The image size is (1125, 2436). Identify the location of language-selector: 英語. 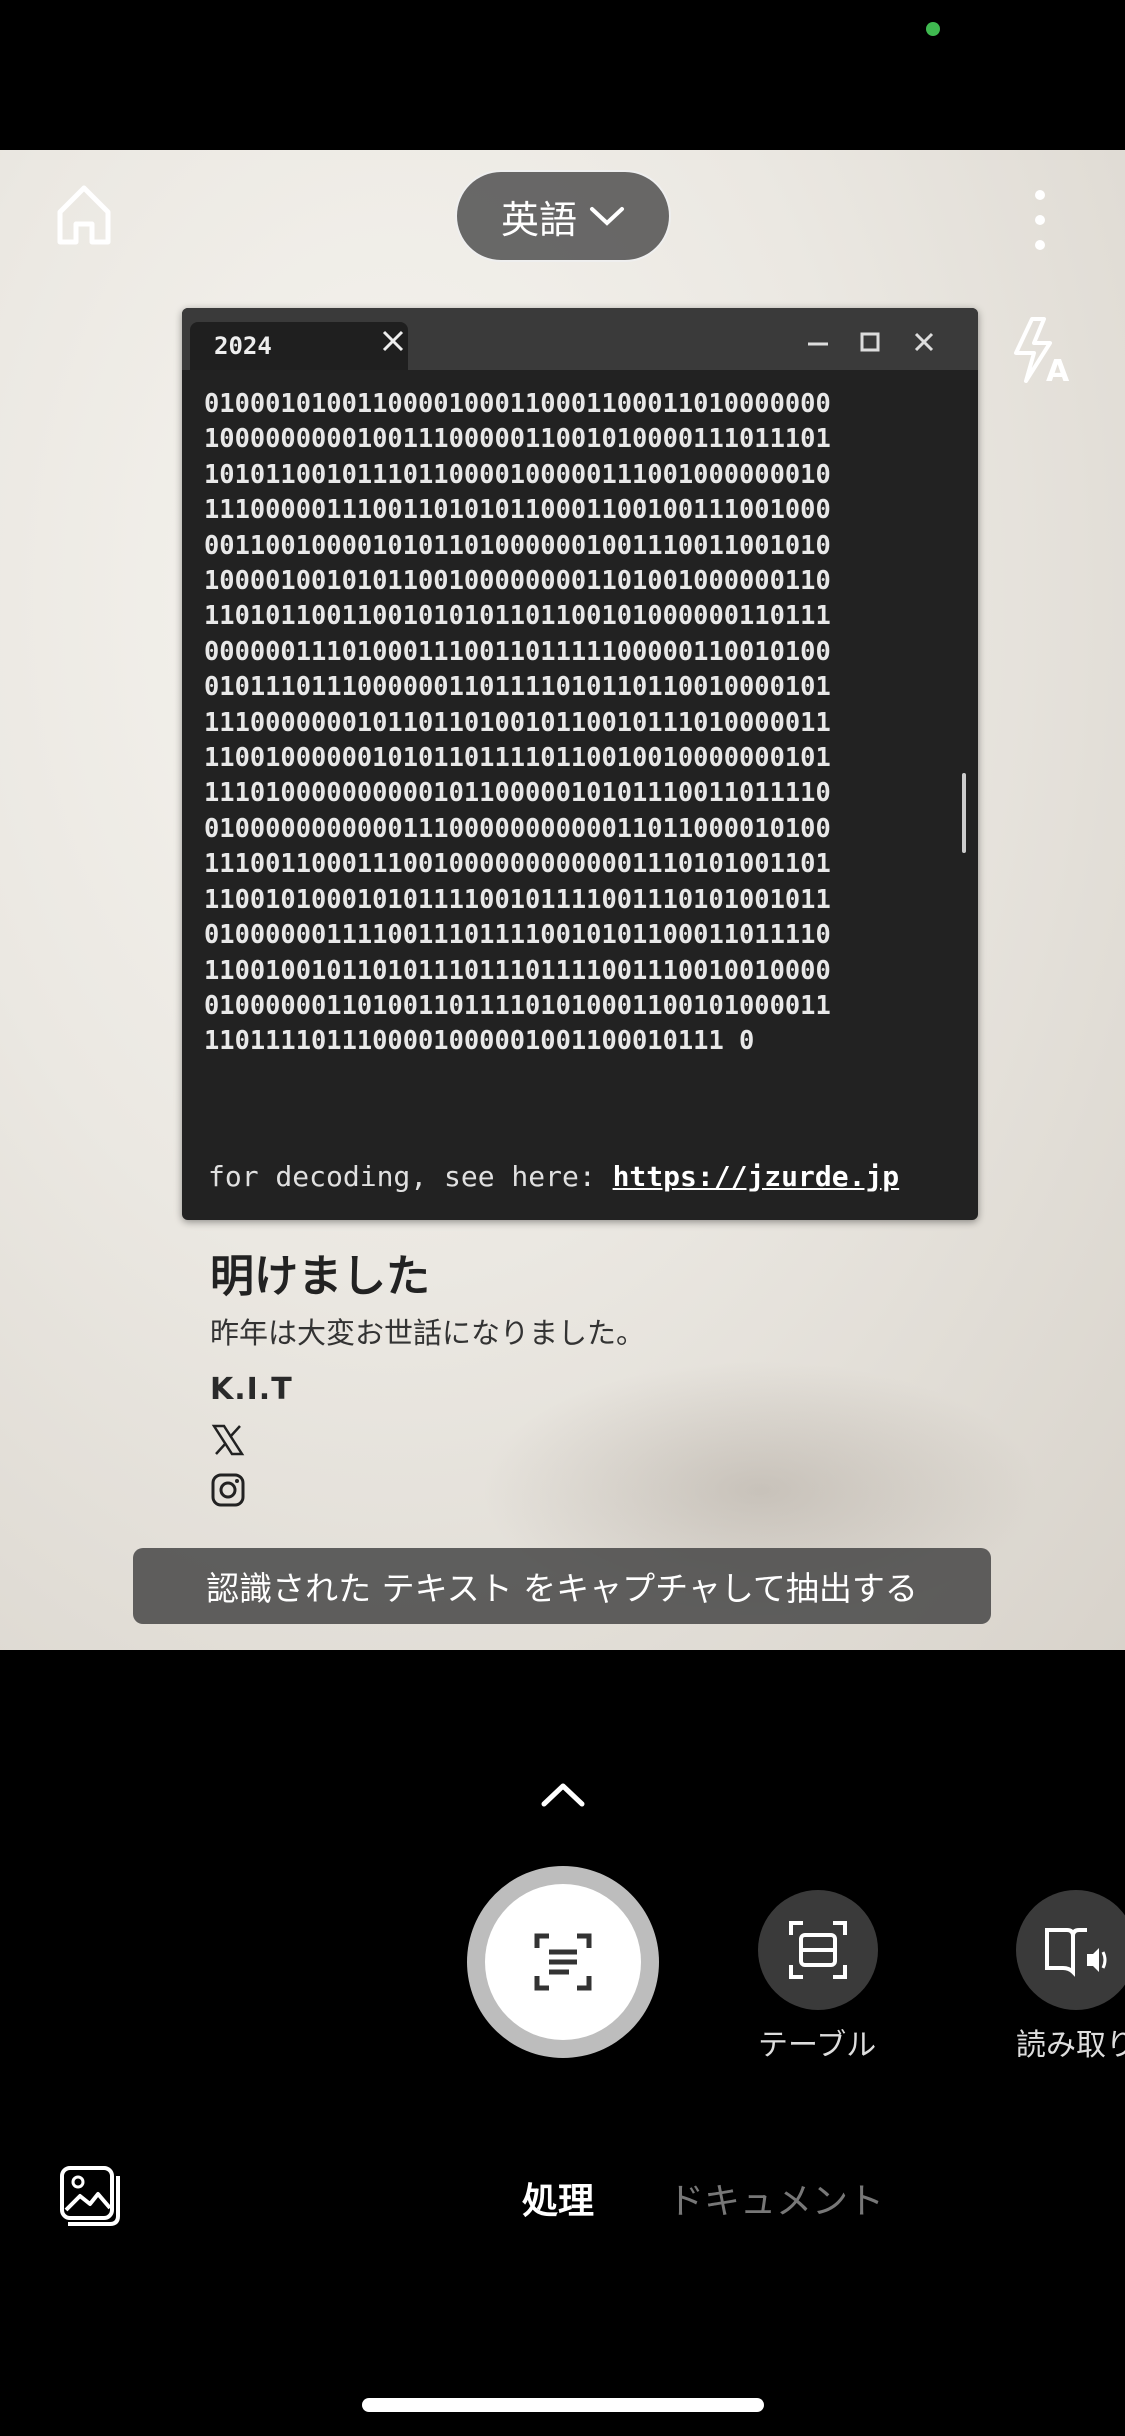
(563, 216).